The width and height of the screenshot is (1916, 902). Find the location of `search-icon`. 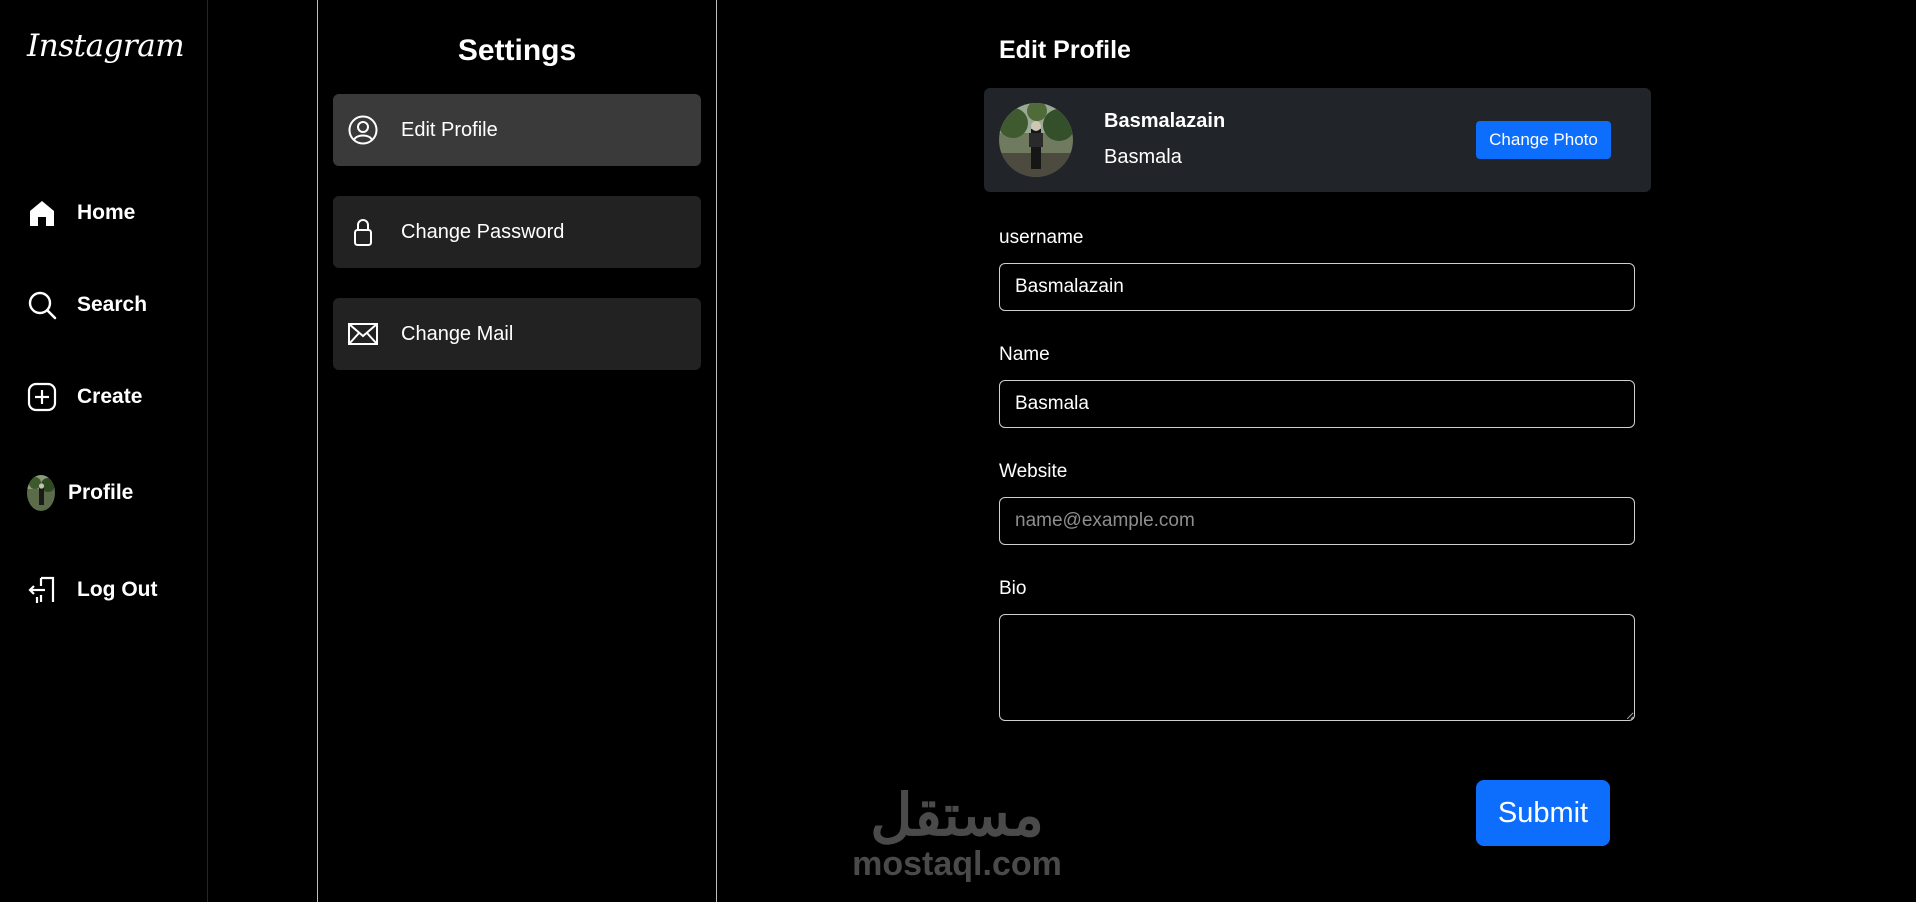

search-icon is located at coordinates (42, 305).